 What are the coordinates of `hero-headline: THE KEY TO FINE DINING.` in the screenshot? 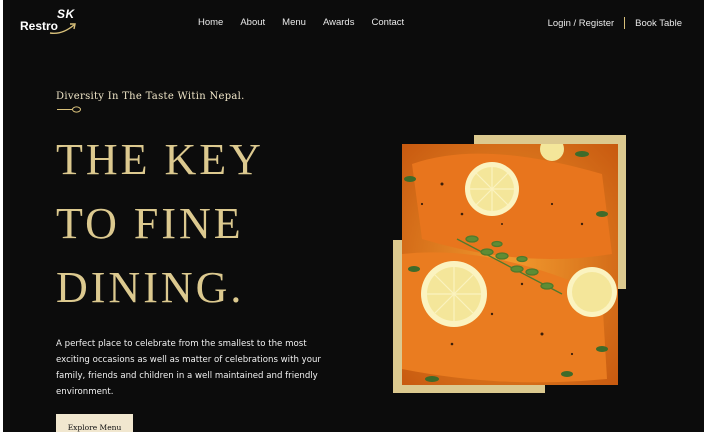 It's located at (160, 224).